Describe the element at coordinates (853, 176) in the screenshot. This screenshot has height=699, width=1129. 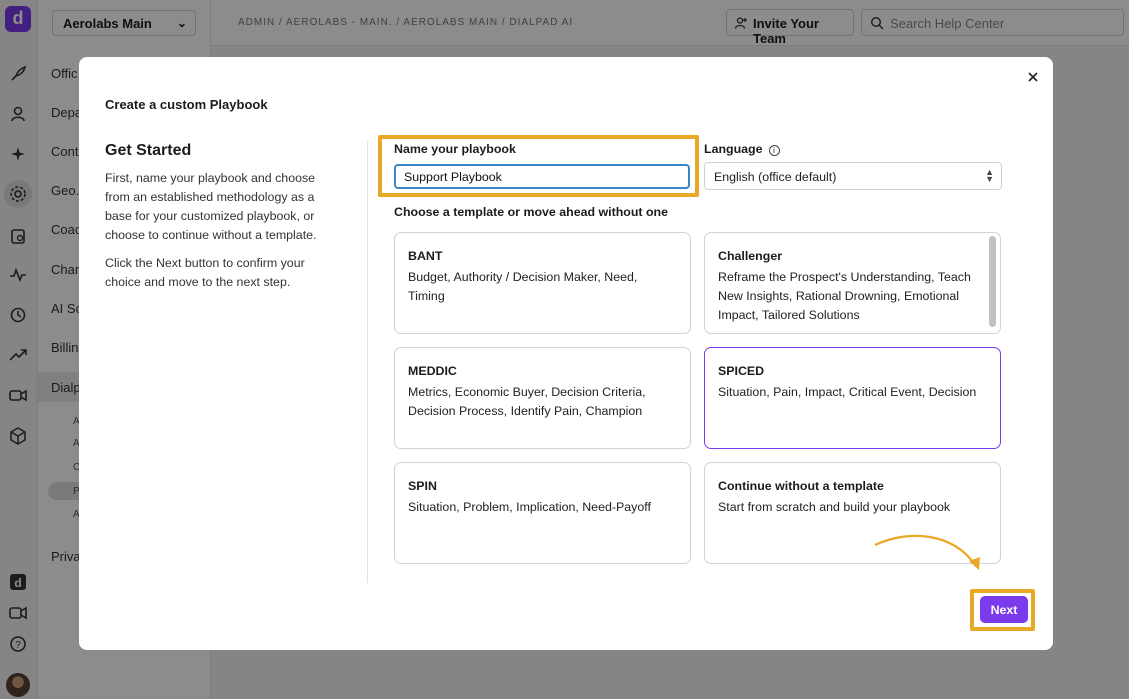
I see `language-select: English (office default) ▲ ▼` at that location.